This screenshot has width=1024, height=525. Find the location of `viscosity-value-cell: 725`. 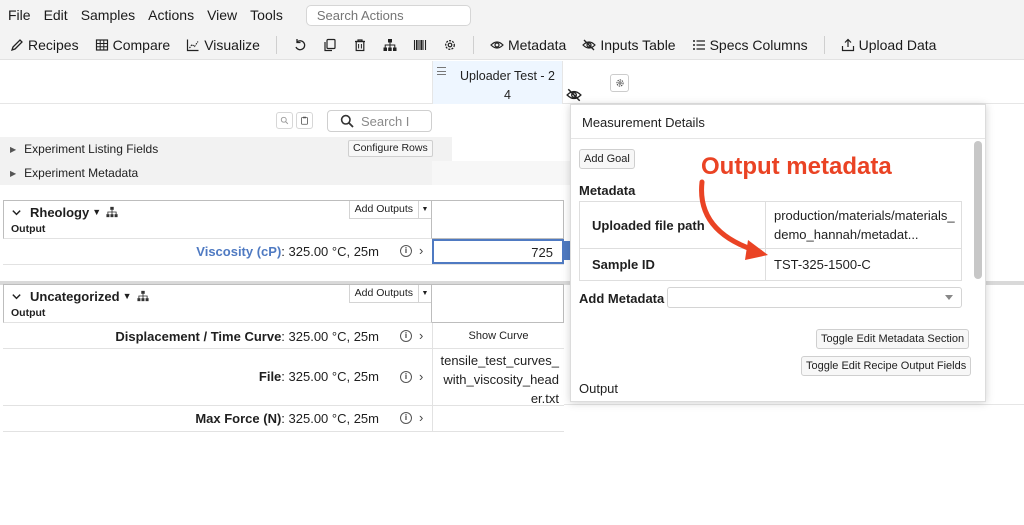

viscosity-value-cell: 725 is located at coordinates (498, 251).